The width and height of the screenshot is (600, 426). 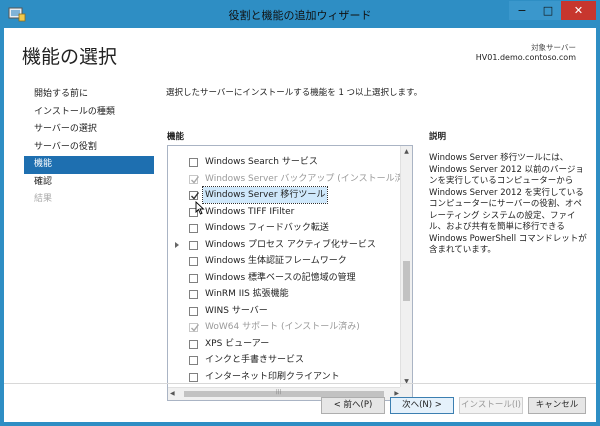 What do you see at coordinates (284, 311) in the screenshot?
I see `feature-item: WINS サーバー` at bounding box center [284, 311].